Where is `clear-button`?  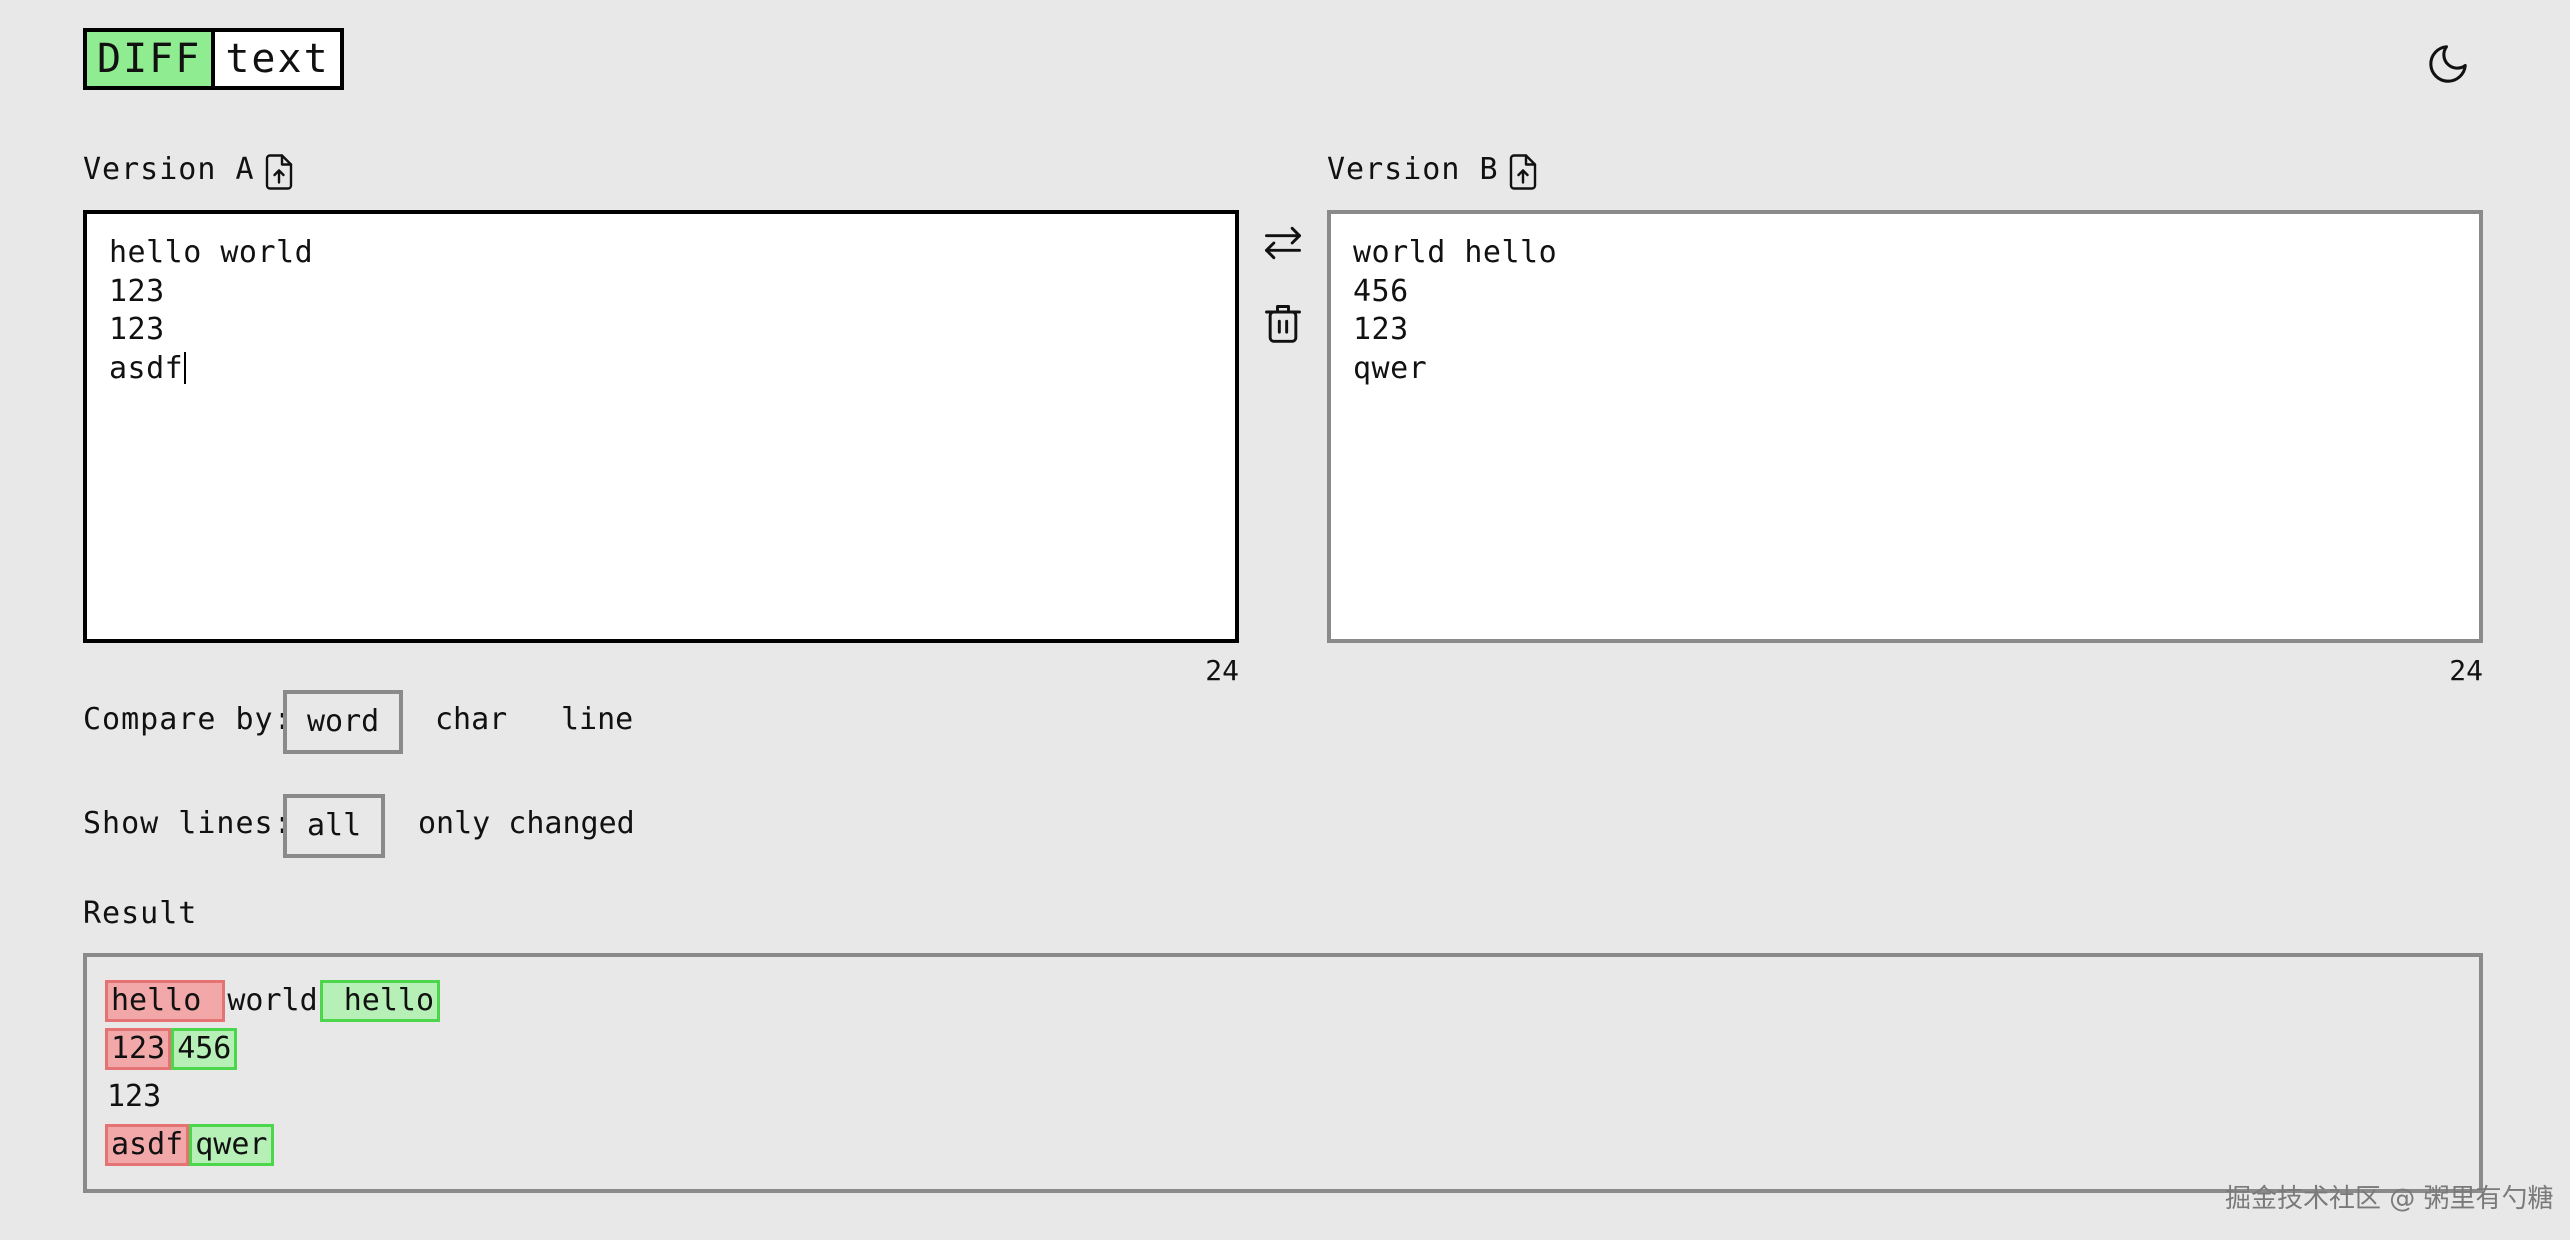
clear-button is located at coordinates (1283, 323).